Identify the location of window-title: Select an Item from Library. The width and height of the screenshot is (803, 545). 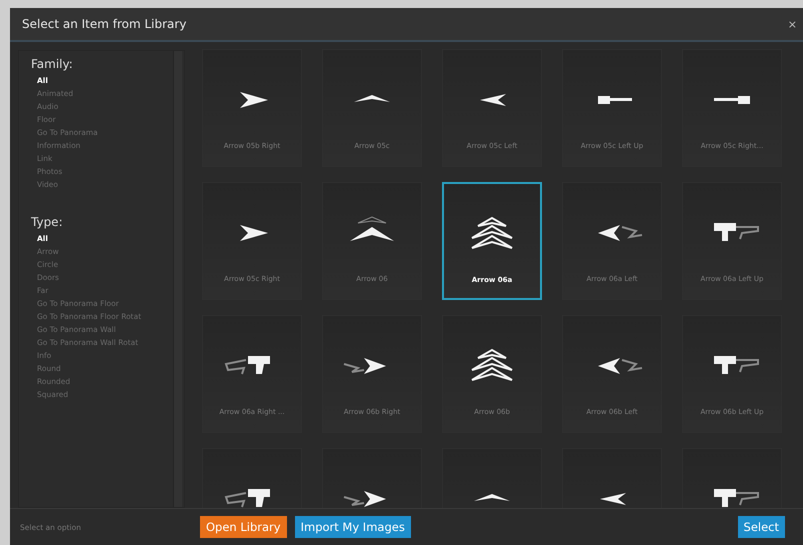
(104, 24).